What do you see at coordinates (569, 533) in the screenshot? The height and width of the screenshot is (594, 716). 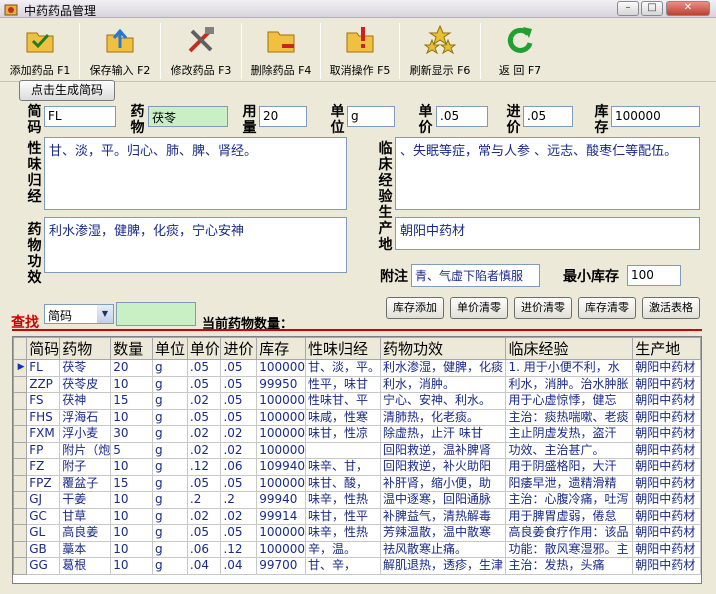 I see `table-cell: 高良姜食疗作用：该品` at bounding box center [569, 533].